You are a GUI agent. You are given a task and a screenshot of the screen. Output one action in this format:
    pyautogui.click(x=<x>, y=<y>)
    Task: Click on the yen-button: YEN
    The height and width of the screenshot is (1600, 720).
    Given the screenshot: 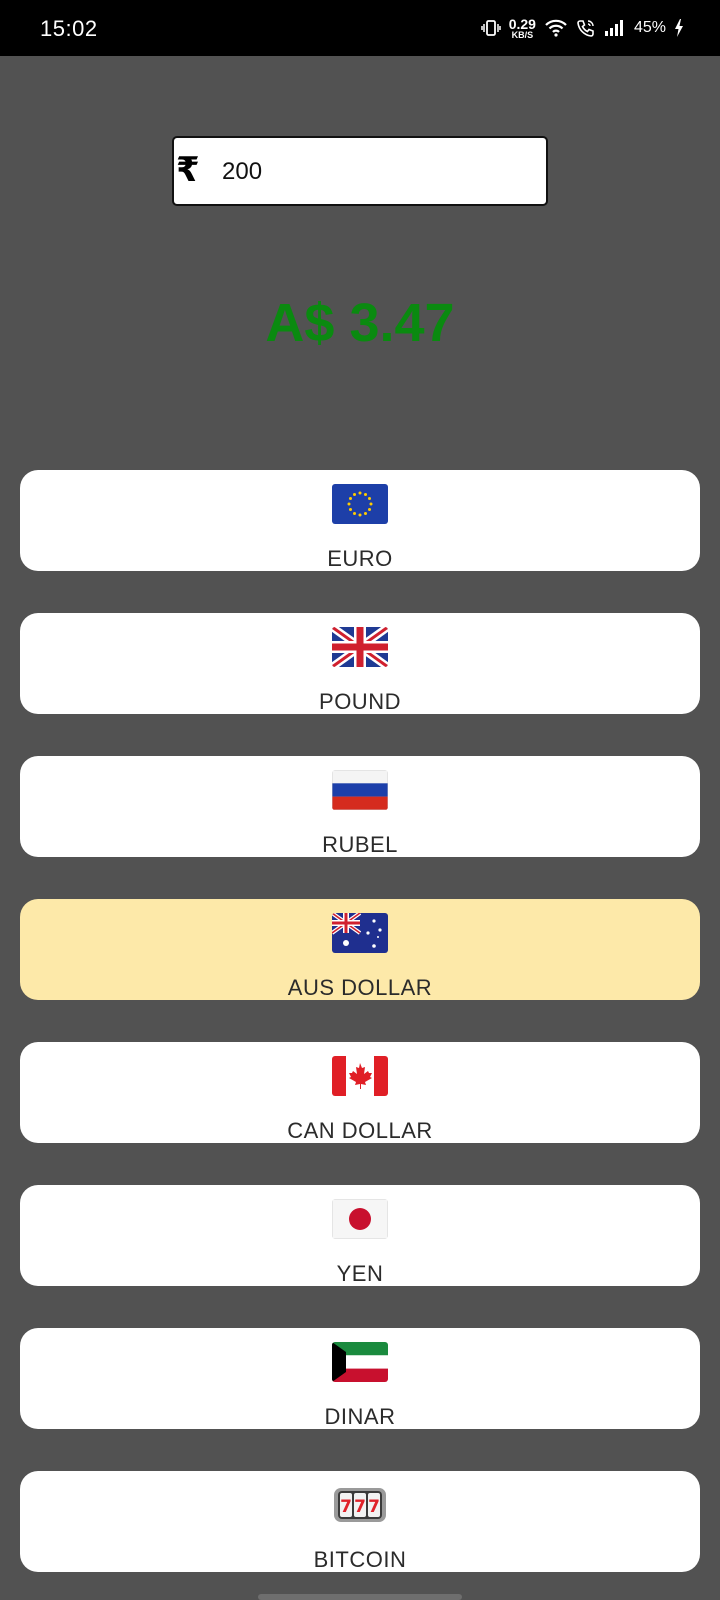 What is the action you would take?
    pyautogui.click(x=360, y=1235)
    